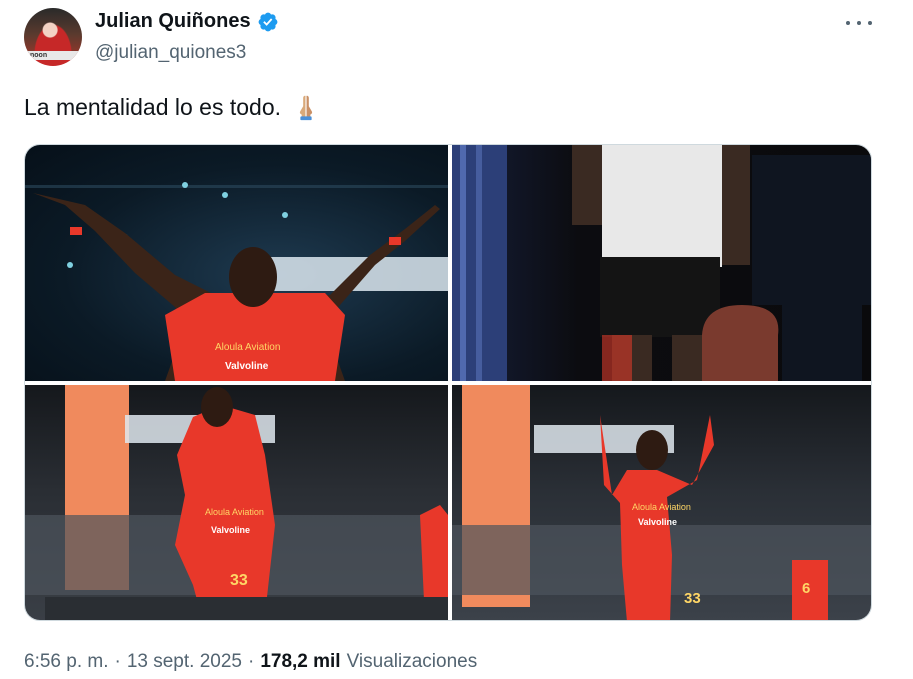 This screenshot has width=913, height=679. Describe the element at coordinates (268, 22) in the screenshot. I see `verified-badge-icon` at that location.